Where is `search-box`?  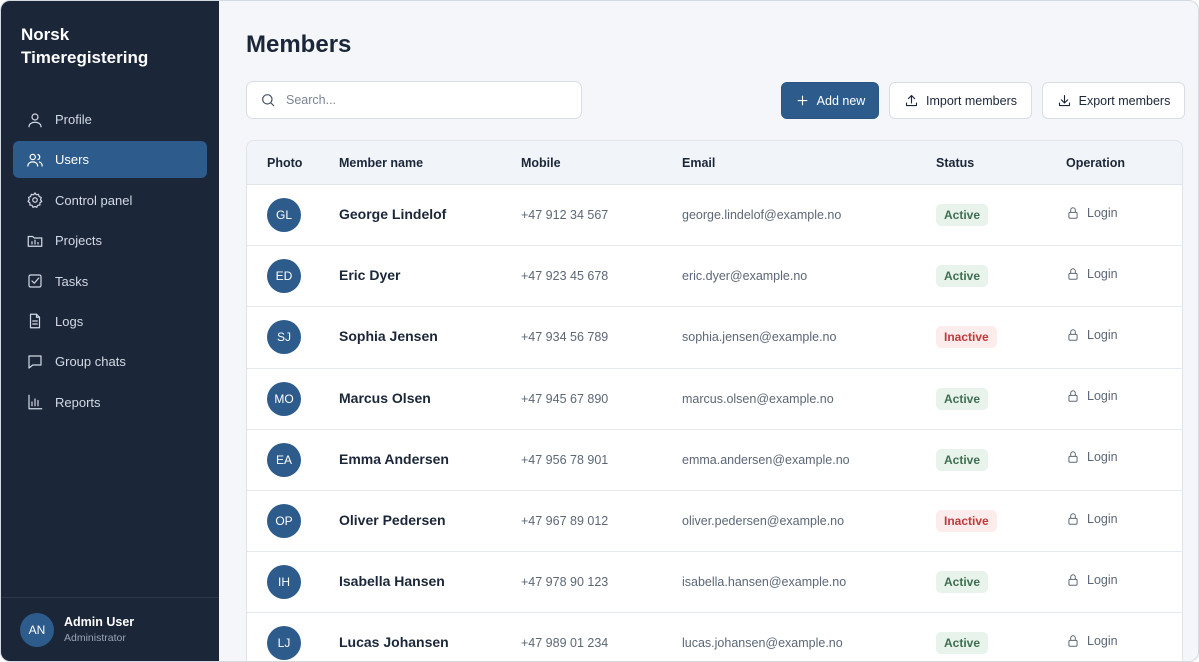
search-box is located at coordinates (414, 100).